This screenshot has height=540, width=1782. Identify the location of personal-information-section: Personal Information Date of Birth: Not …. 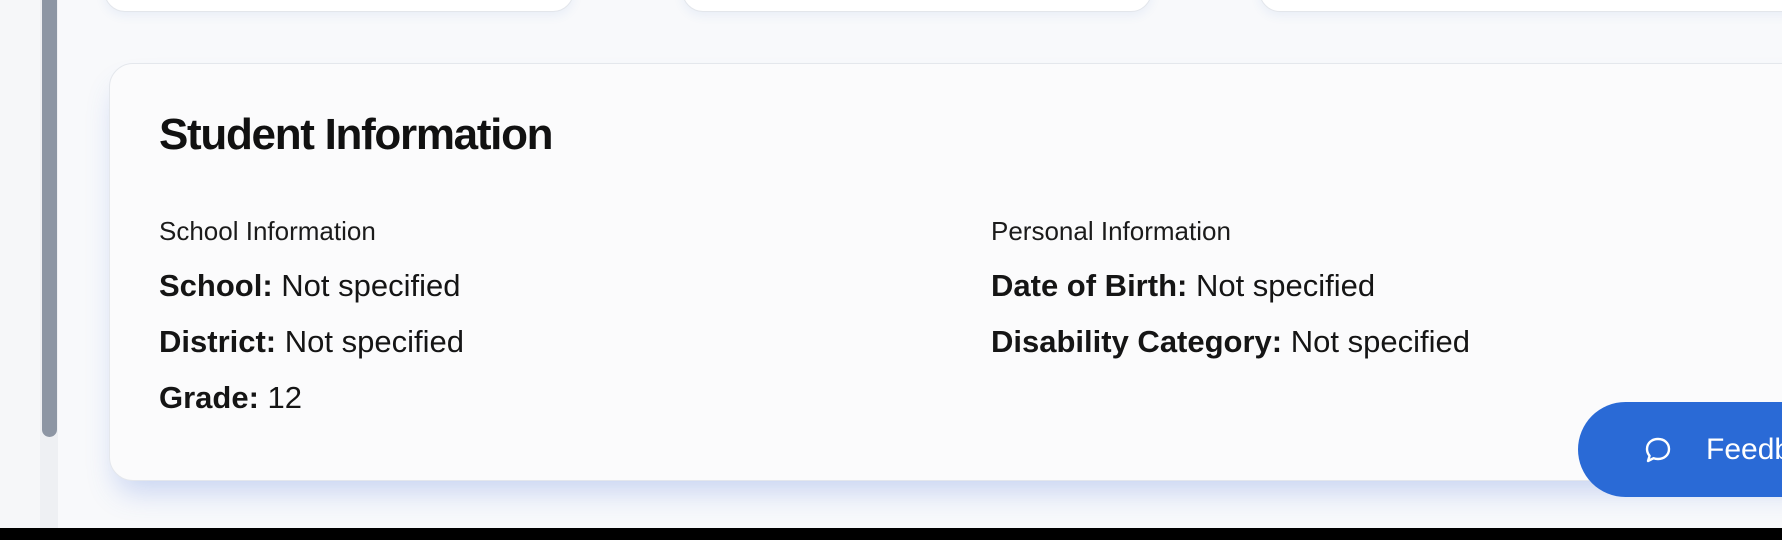
(1230, 287).